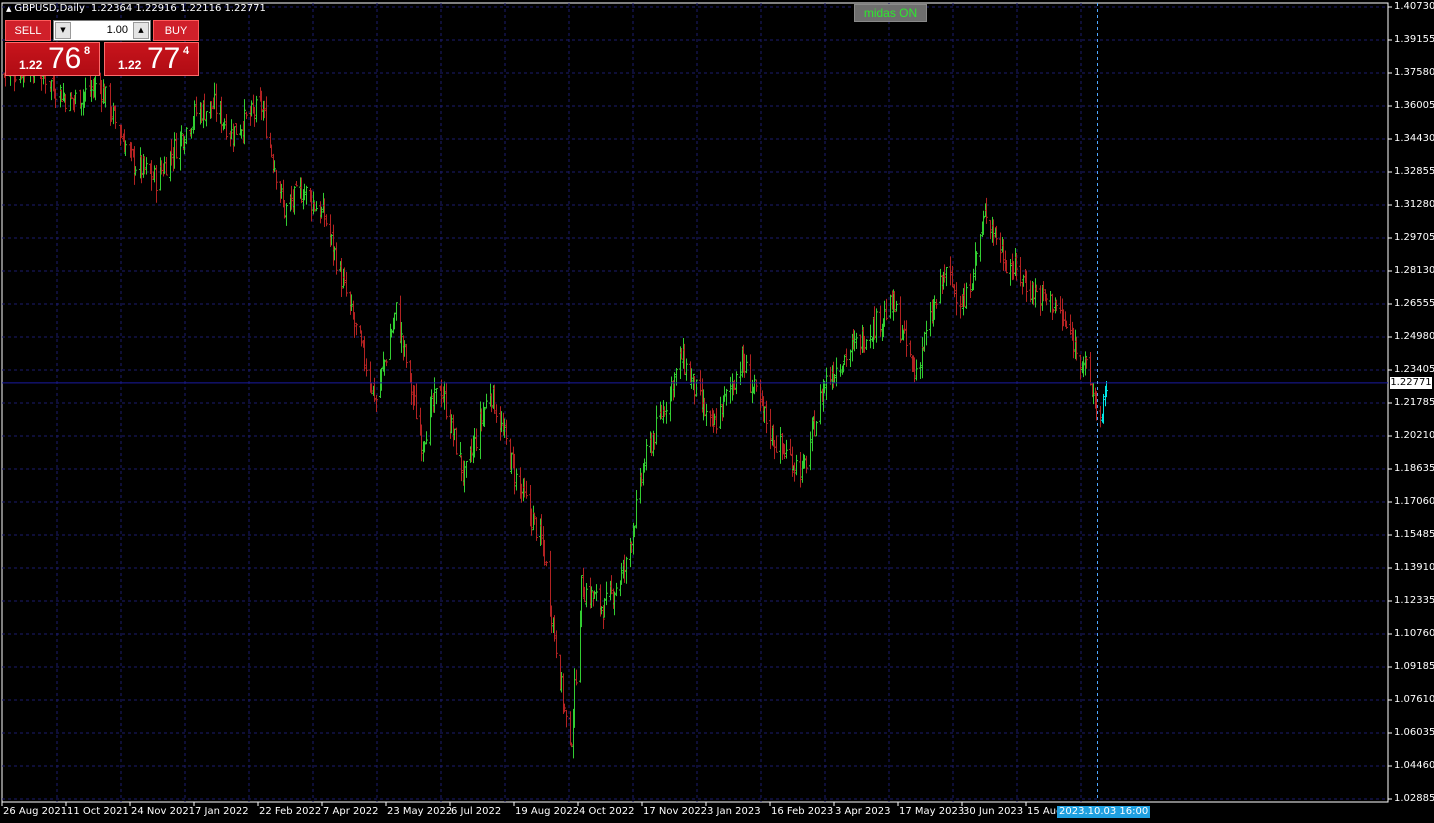  What do you see at coordinates (63, 30) in the screenshot?
I see `lot-decrease-icon: ▼` at bounding box center [63, 30].